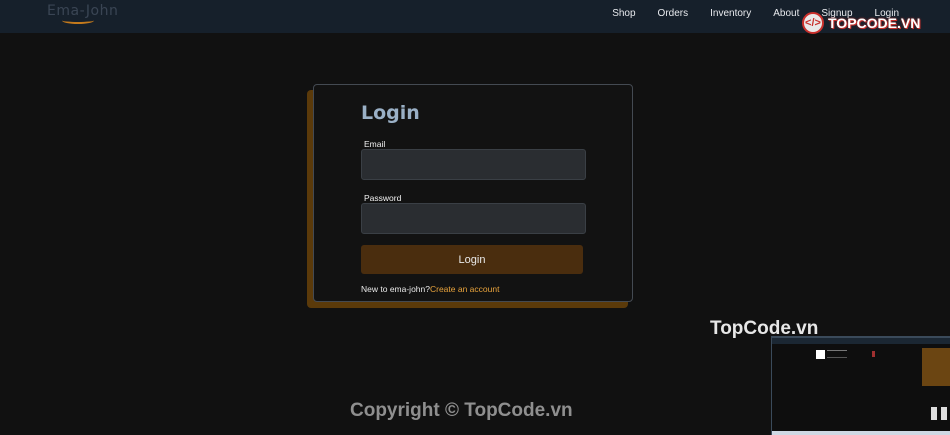 This screenshot has width=950, height=435. I want to click on nav-link-shop: Shop, so click(623, 13).